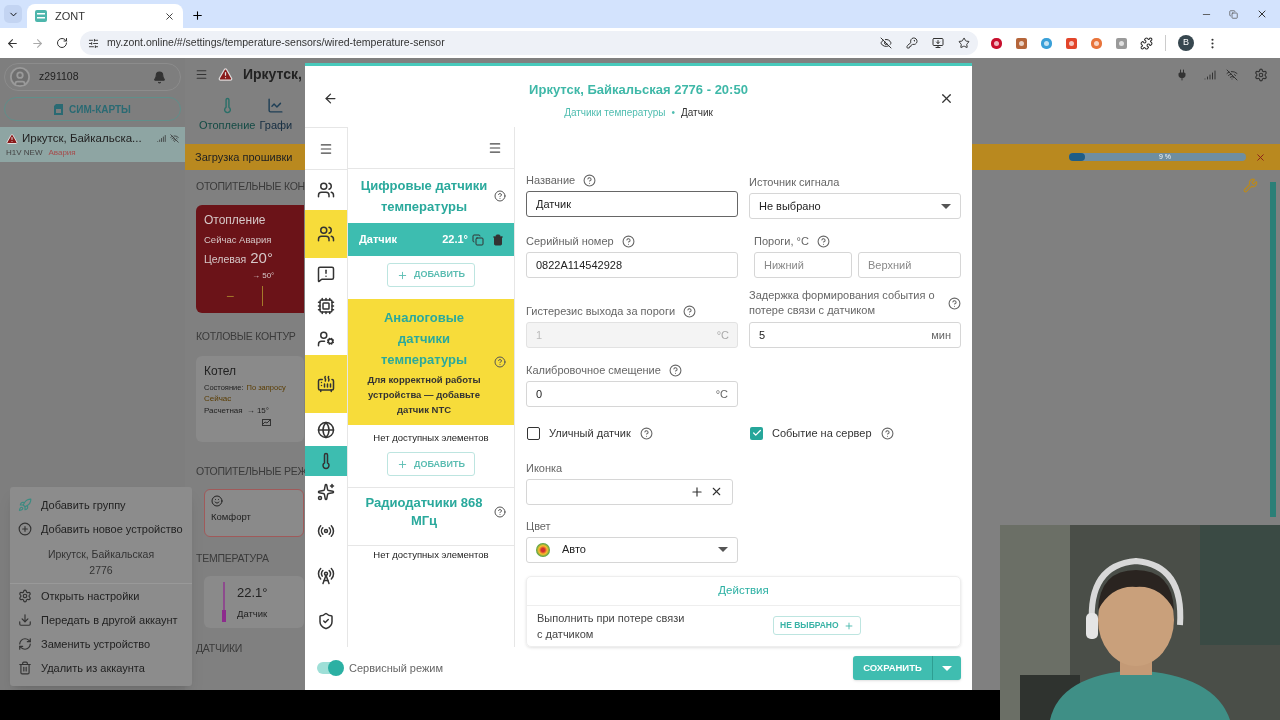  I want to click on add-icon, so click(697, 491).